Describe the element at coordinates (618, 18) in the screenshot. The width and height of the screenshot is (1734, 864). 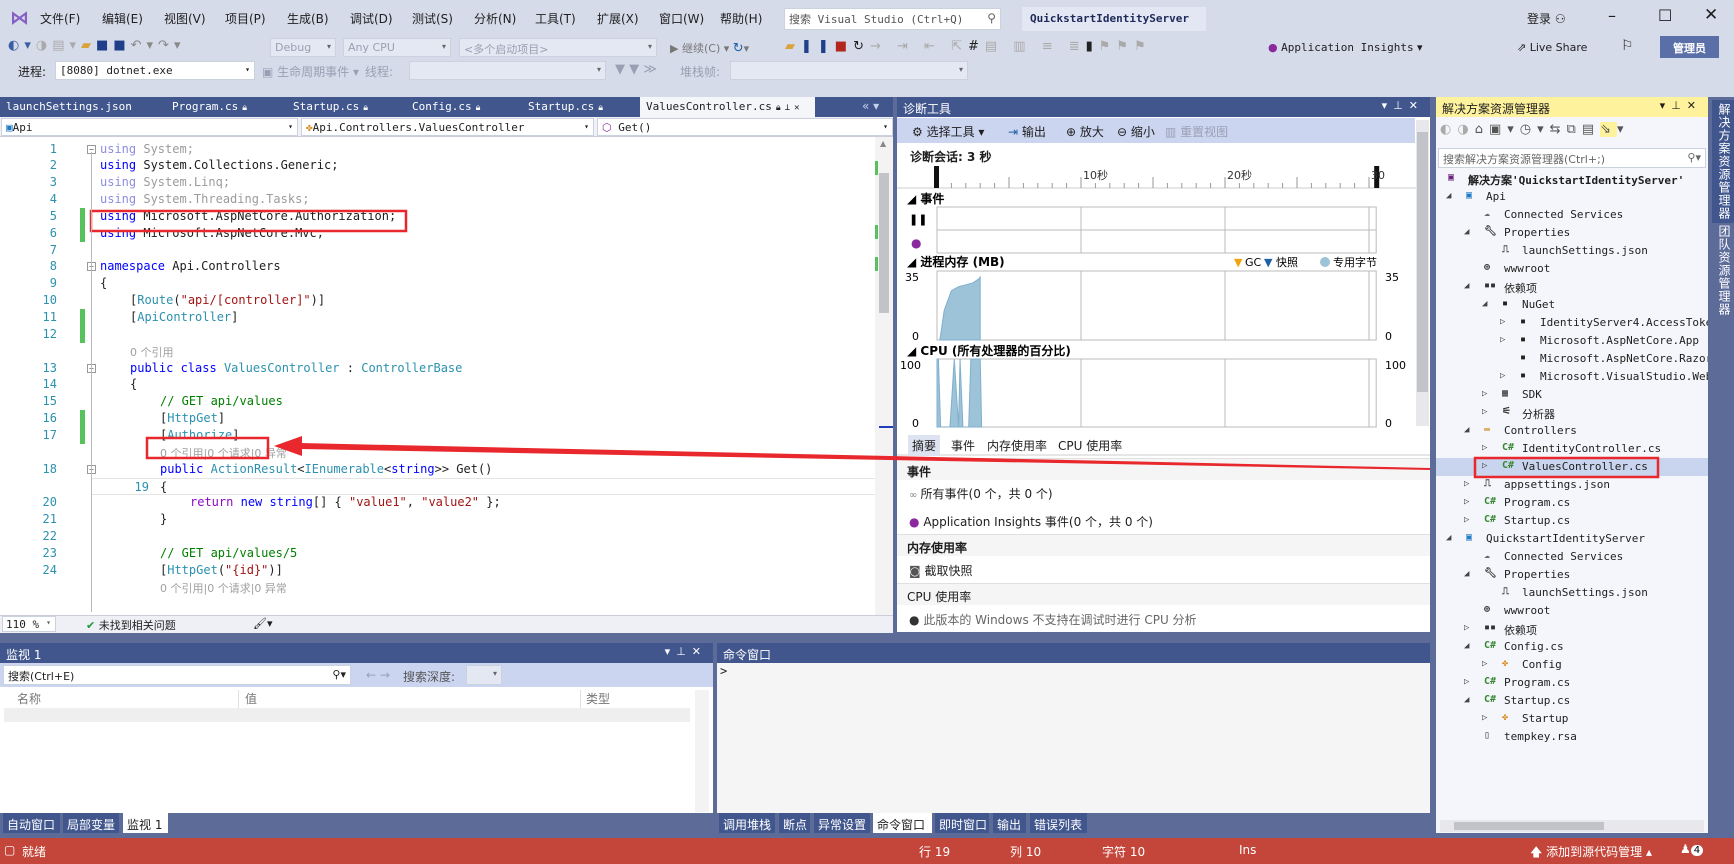
I see `menu-item: 扩展(X)` at that location.